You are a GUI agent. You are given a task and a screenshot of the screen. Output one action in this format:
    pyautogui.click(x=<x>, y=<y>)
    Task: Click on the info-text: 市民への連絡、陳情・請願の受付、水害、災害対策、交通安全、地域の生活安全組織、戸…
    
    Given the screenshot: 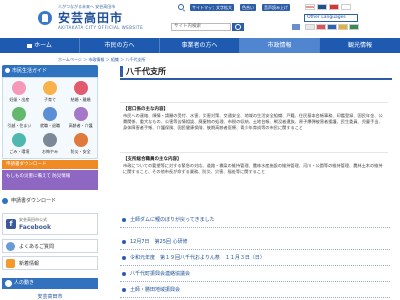 What is the action you would take?
    pyautogui.click(x=253, y=121)
    